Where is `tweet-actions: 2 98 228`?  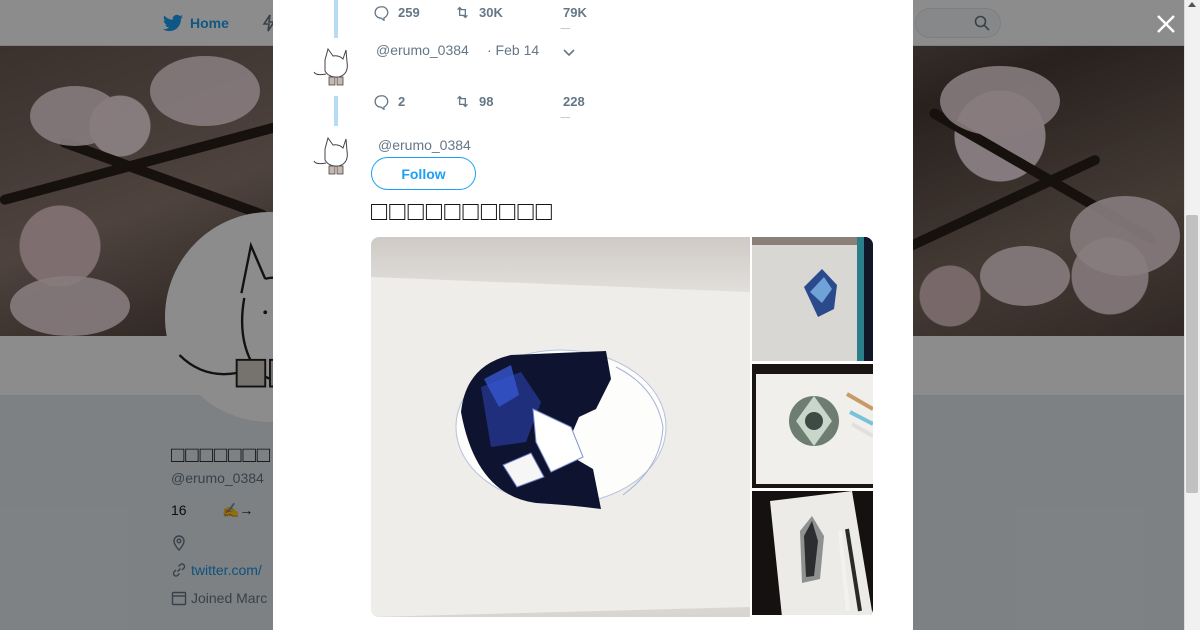 tweet-actions: 2 98 228 is located at coordinates (479, 101).